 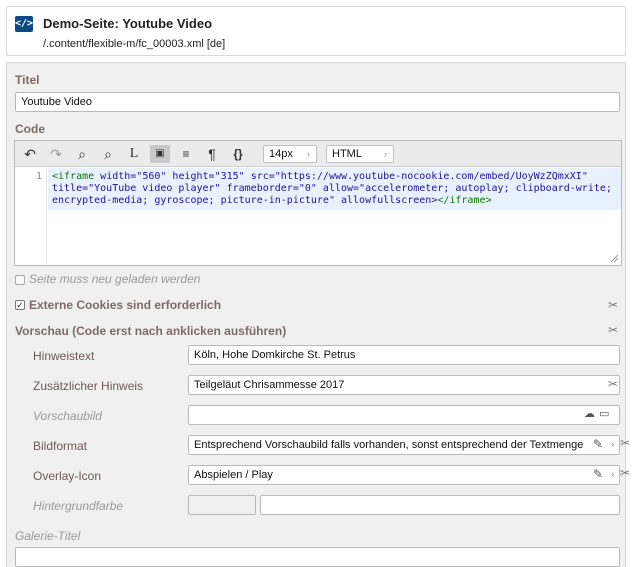 I want to click on galerie-label: Galerie-Titel, so click(x=48, y=536).